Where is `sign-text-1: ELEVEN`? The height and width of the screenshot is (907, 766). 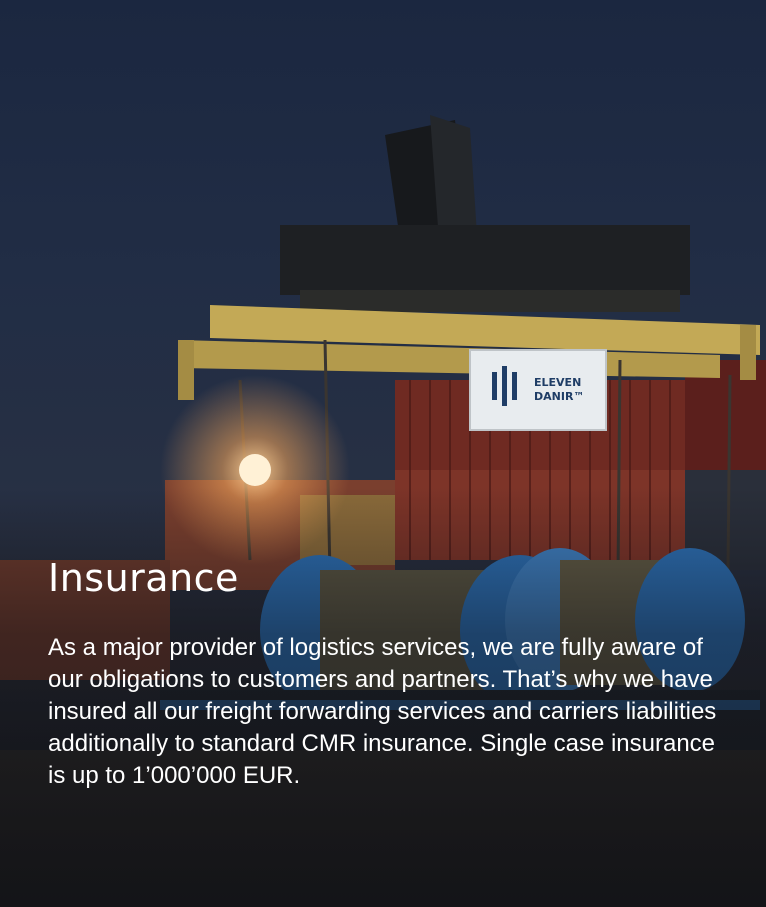
sign-text-1: ELEVEN is located at coordinates (557, 382).